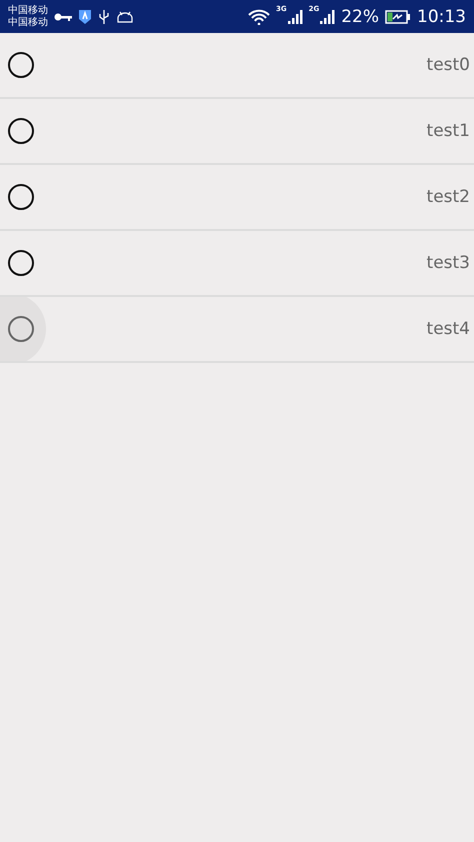 The height and width of the screenshot is (842, 474). What do you see at coordinates (448, 329) in the screenshot?
I see `row-label: test4` at bounding box center [448, 329].